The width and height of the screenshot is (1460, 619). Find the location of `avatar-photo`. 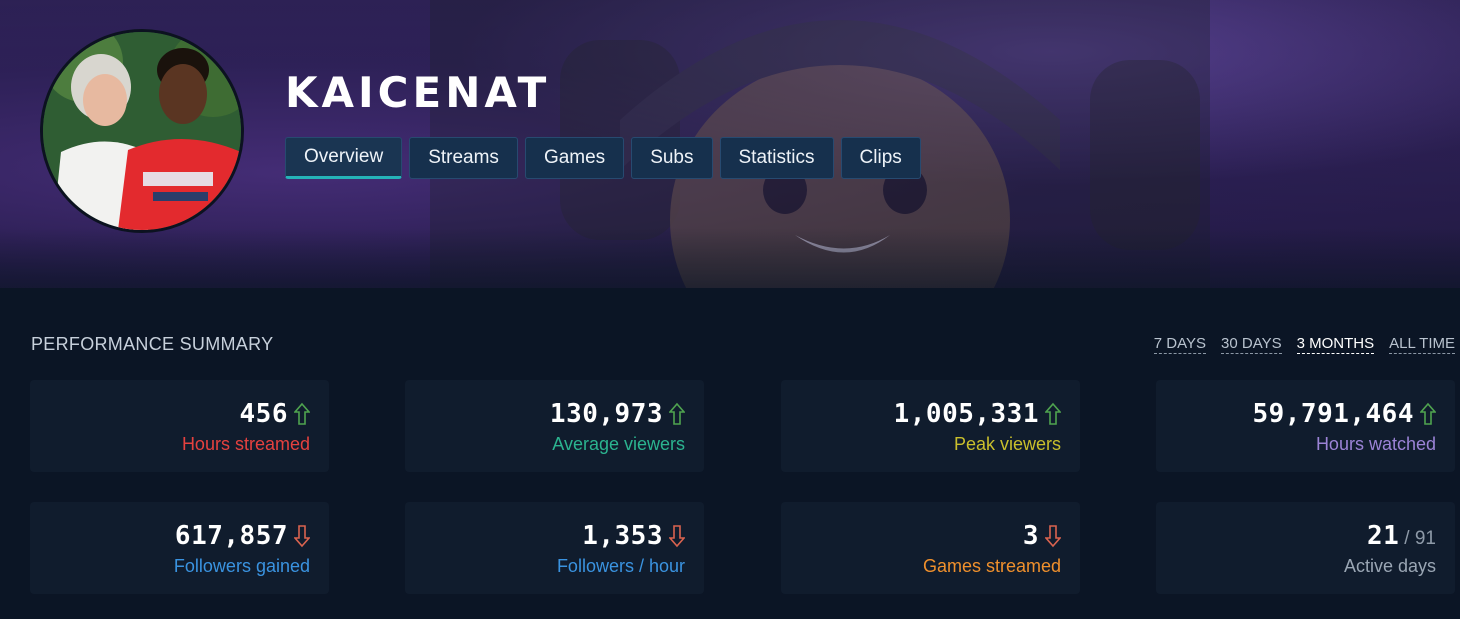

avatar-photo is located at coordinates (142, 131).